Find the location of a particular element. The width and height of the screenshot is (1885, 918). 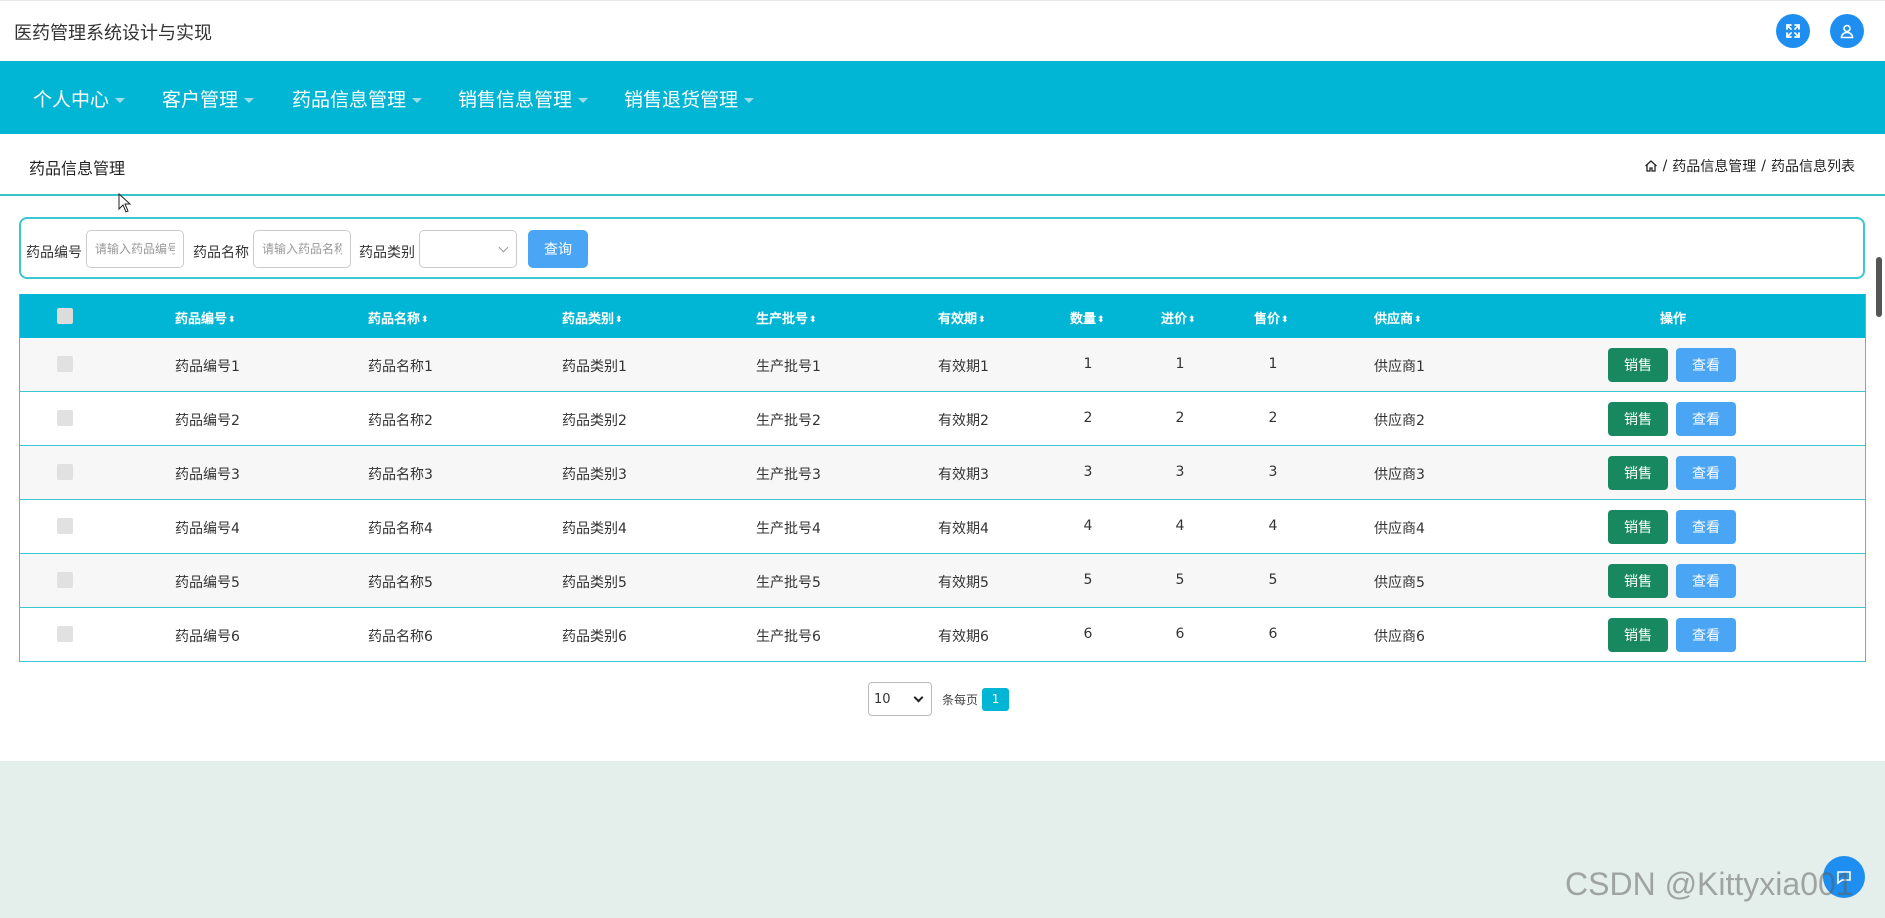

col-expiry: 有效期⬍ is located at coordinates (962, 317).